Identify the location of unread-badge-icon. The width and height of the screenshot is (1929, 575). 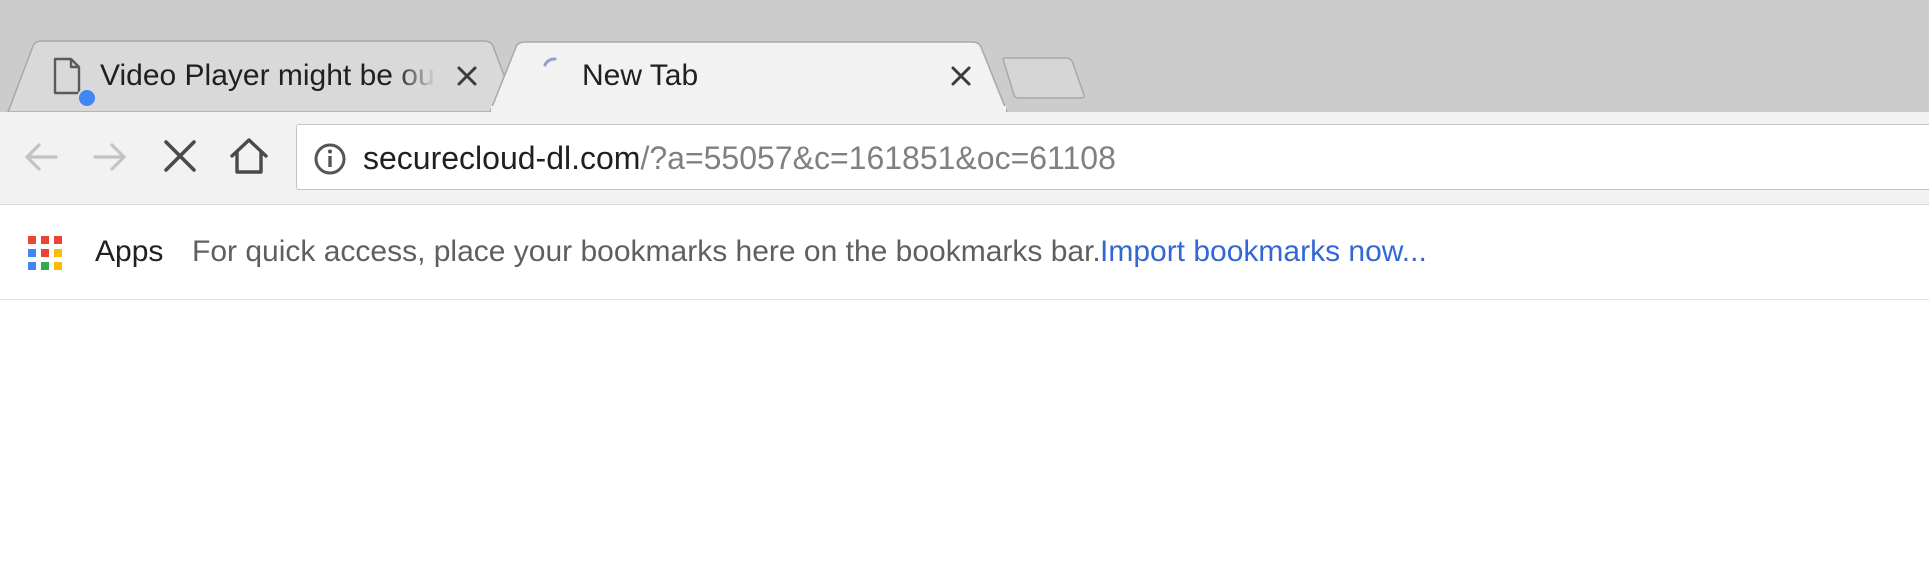
(87, 98).